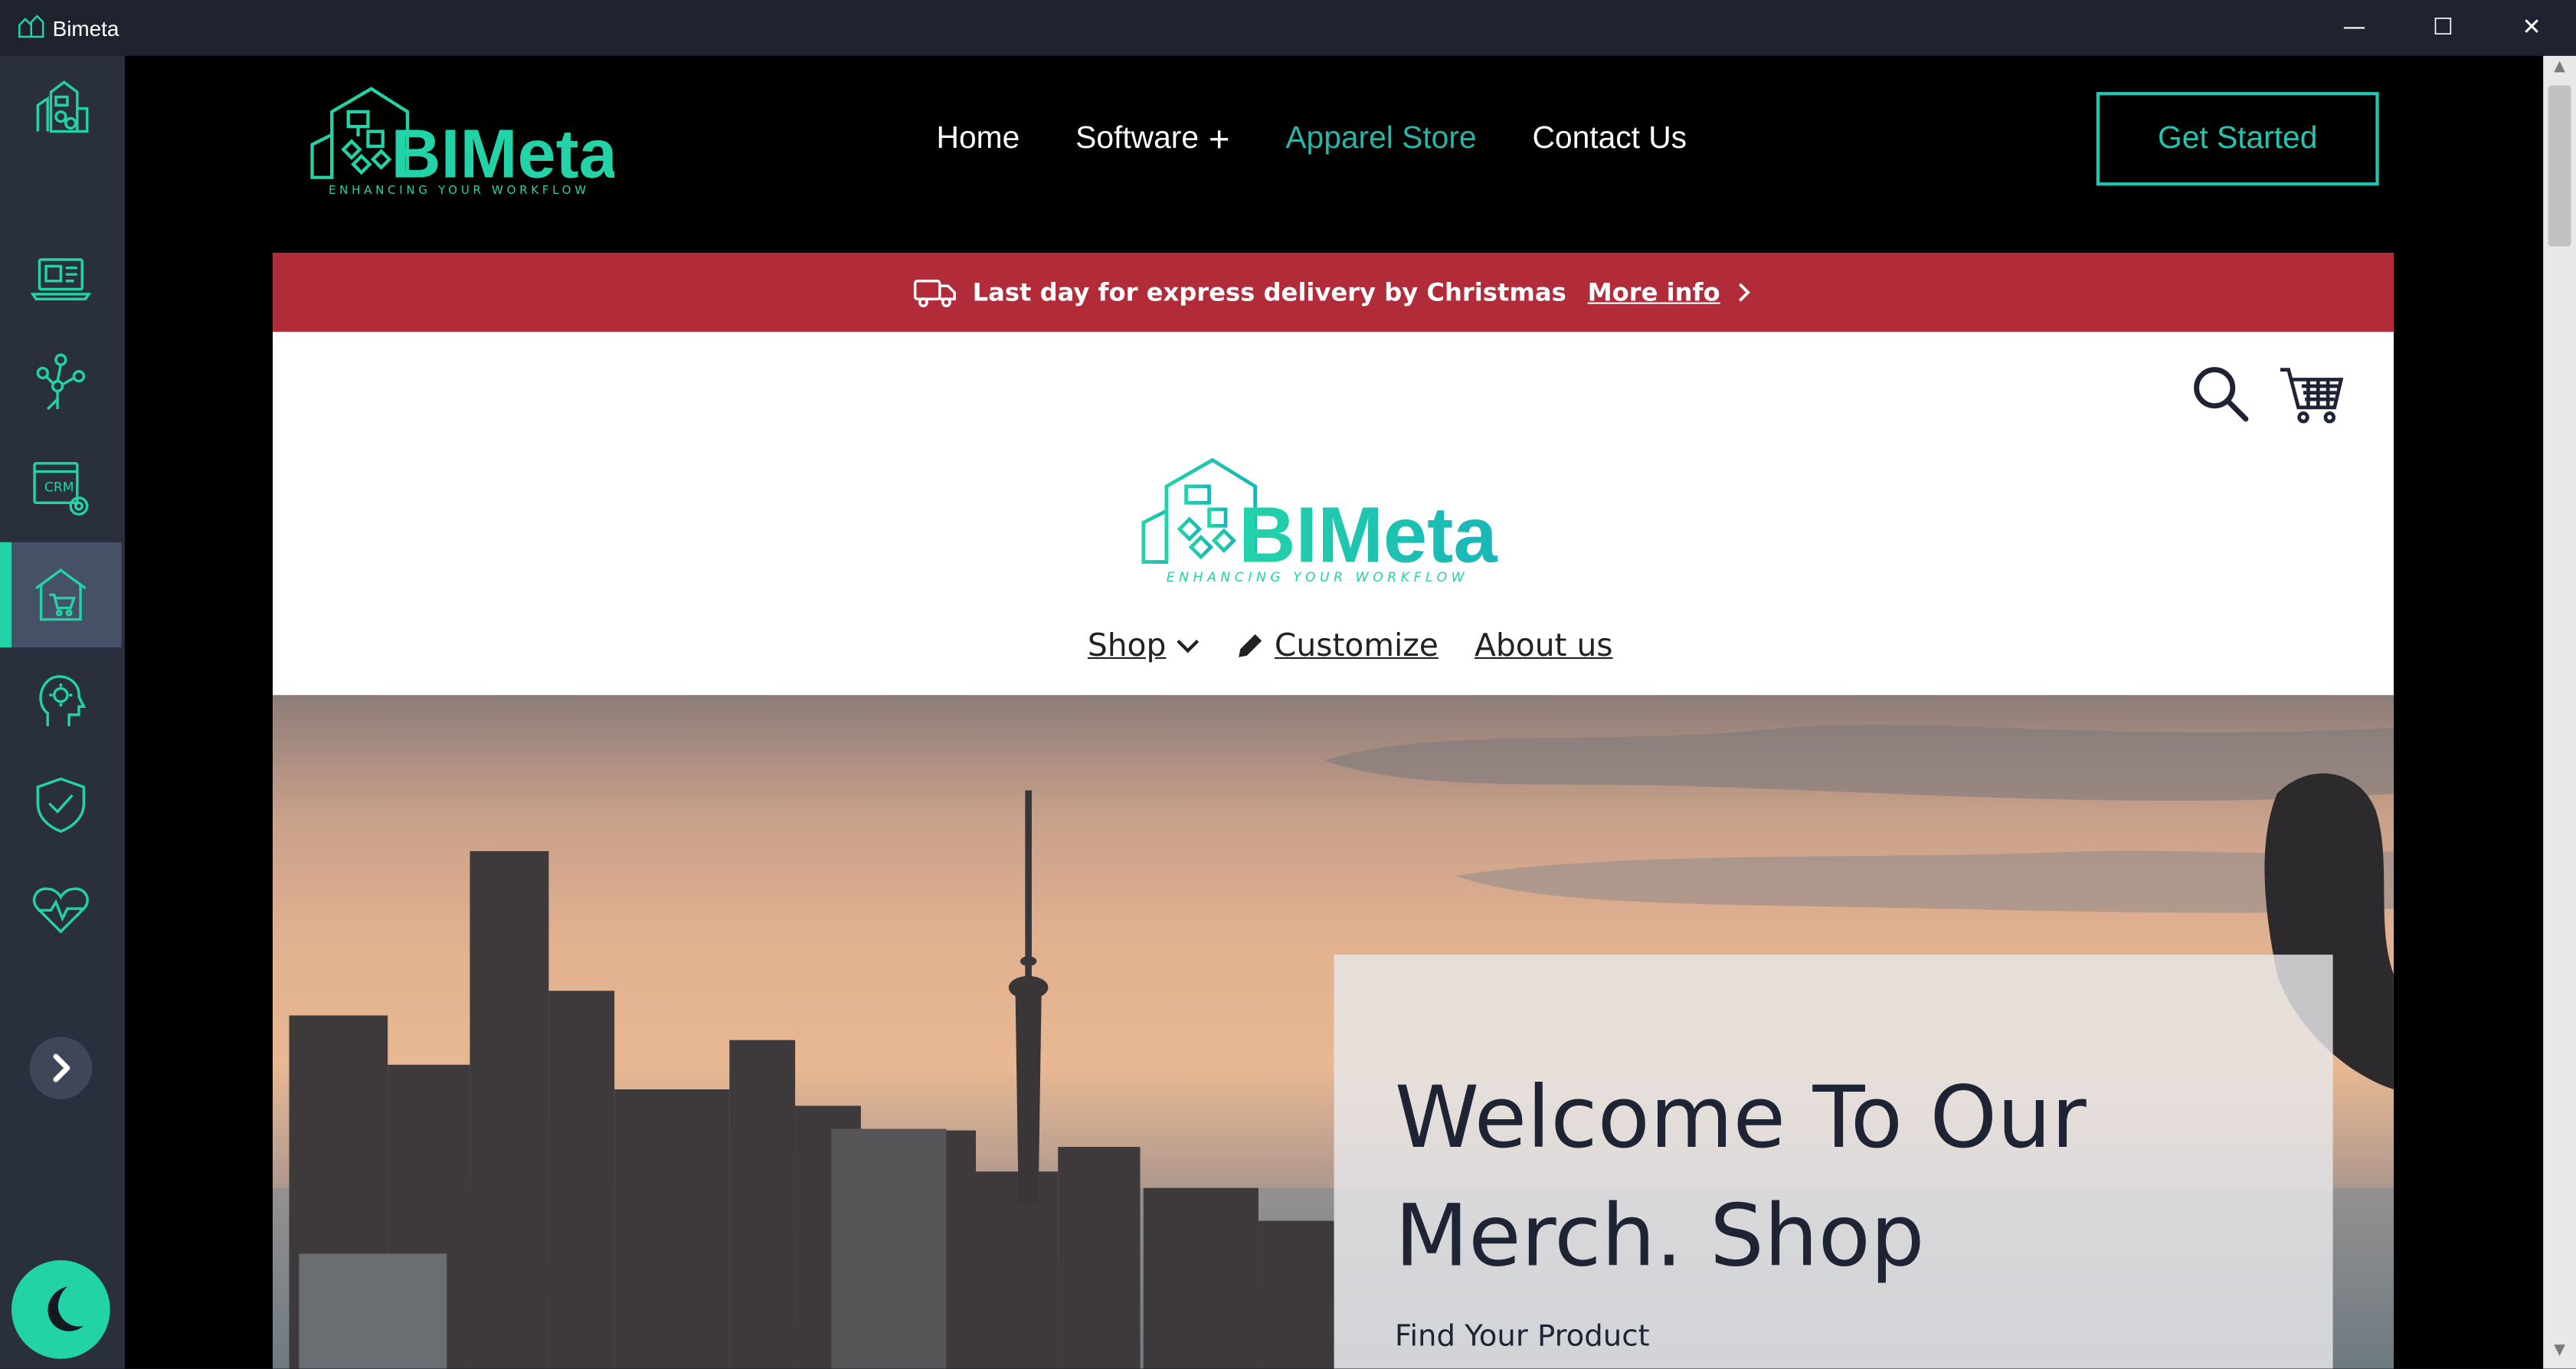  I want to click on scroll-down-icon: ▼, so click(2559, 1353).